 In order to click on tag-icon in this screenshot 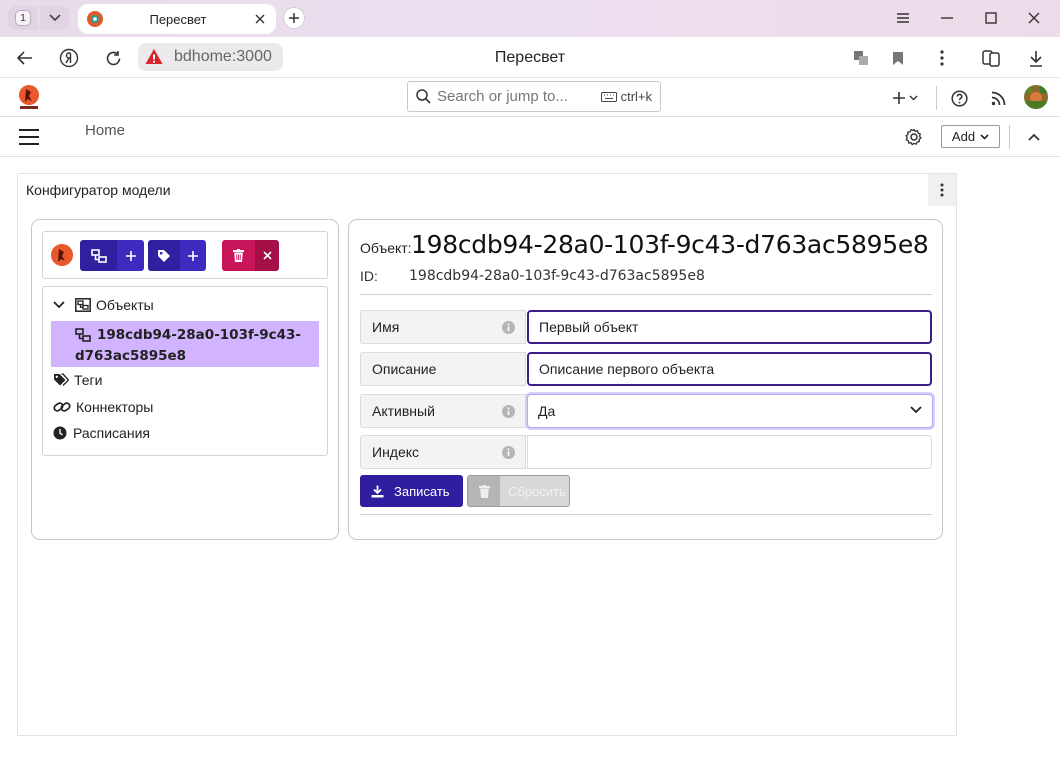, I will do `click(164, 255)`.